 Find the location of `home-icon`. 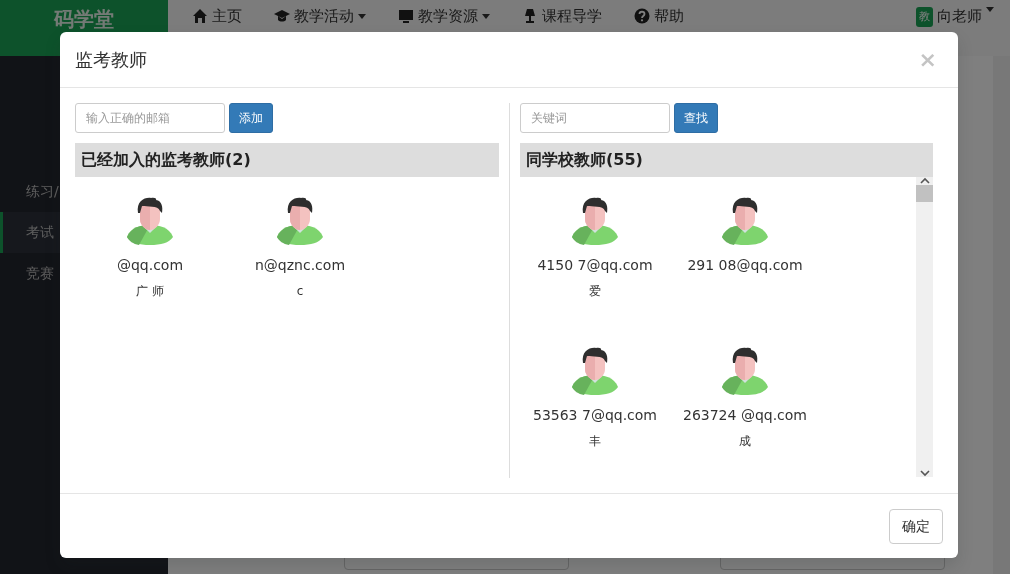

home-icon is located at coordinates (200, 16).